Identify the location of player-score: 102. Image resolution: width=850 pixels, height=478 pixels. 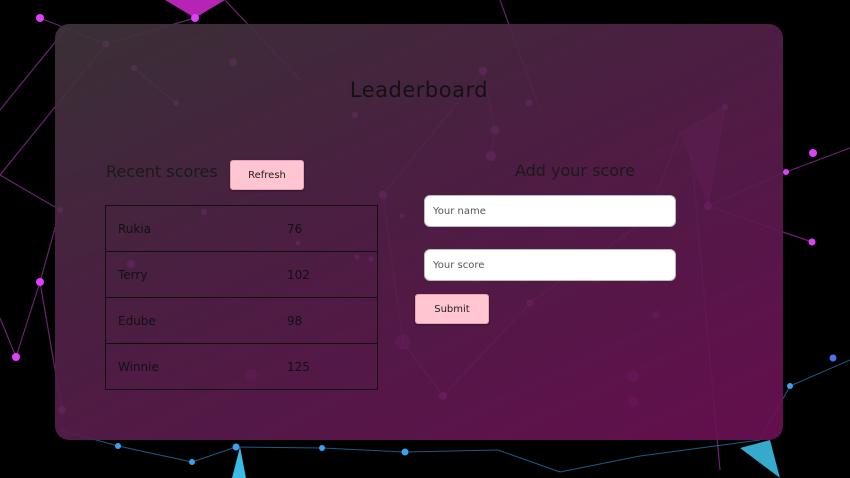
(332, 274).